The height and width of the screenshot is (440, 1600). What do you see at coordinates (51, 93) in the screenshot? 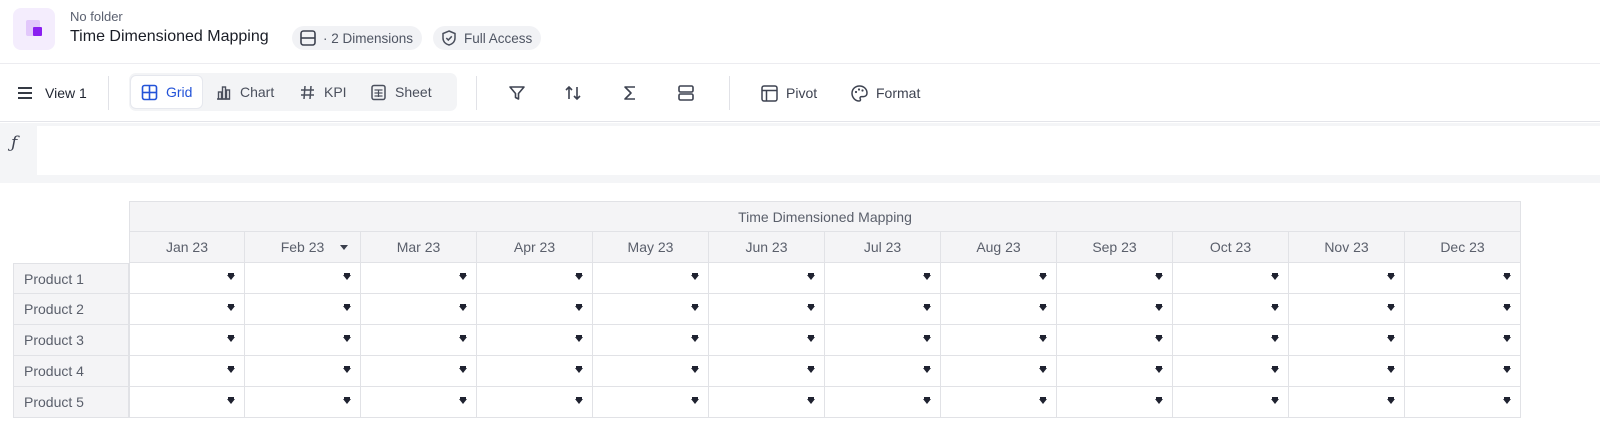
I see `view-menu-button: View 1` at bounding box center [51, 93].